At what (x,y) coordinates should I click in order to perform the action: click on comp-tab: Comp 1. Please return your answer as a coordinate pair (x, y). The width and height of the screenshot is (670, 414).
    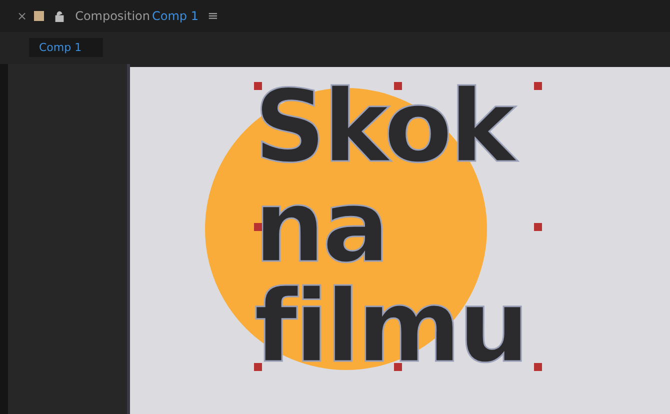
    Looking at the image, I should click on (66, 47).